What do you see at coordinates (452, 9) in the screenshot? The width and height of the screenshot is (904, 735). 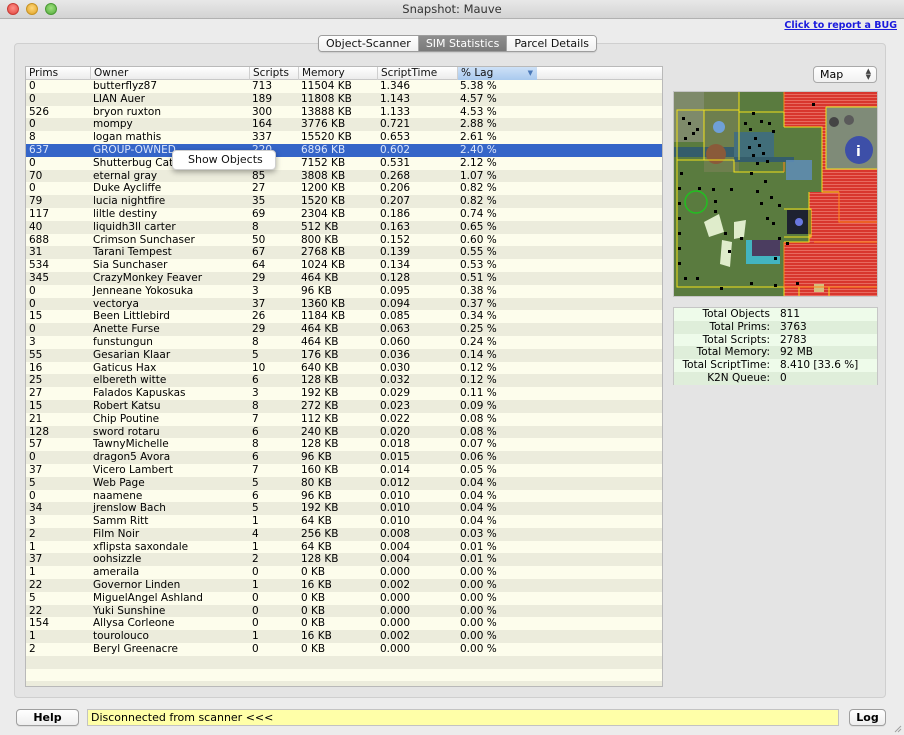 I see `title-bar: Snapshot: Mauve` at bounding box center [452, 9].